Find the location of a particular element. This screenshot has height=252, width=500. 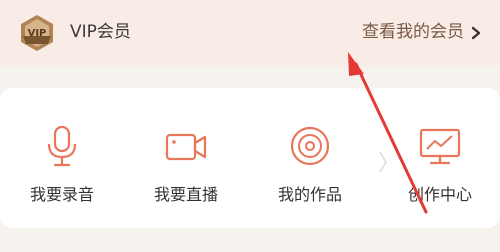

vip-badge-icon: VIP is located at coordinates (37, 33).